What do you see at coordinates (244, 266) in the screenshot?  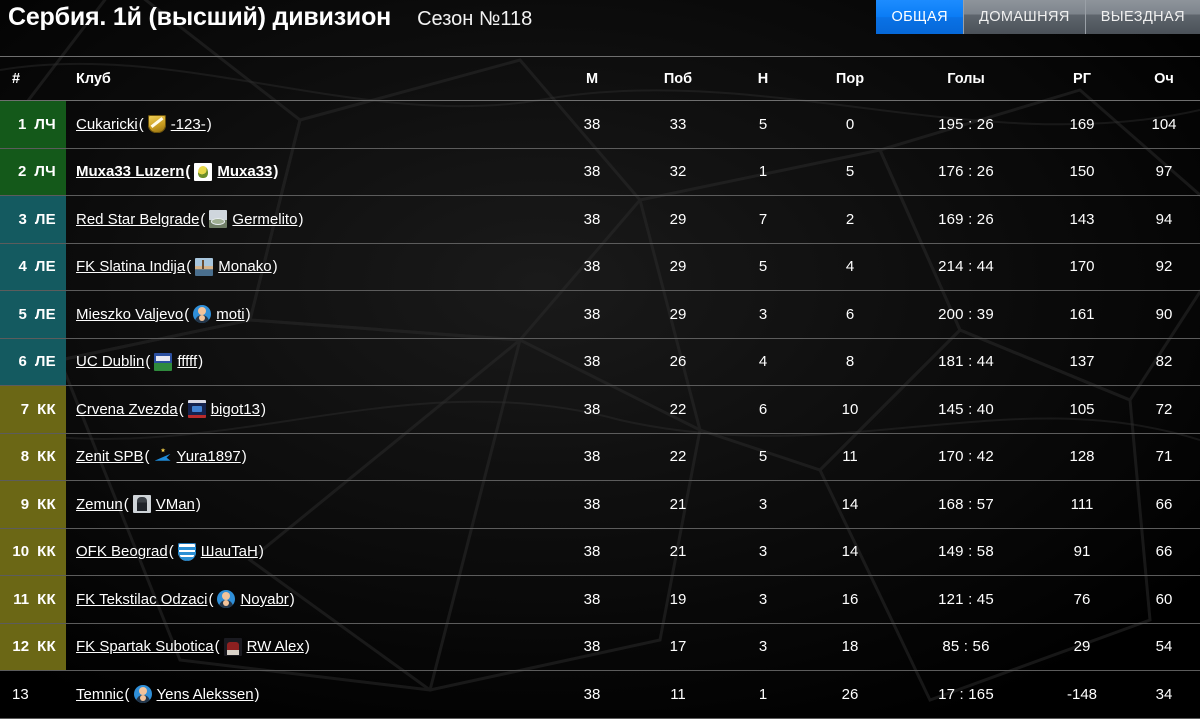 I see `manager-link: Monako` at bounding box center [244, 266].